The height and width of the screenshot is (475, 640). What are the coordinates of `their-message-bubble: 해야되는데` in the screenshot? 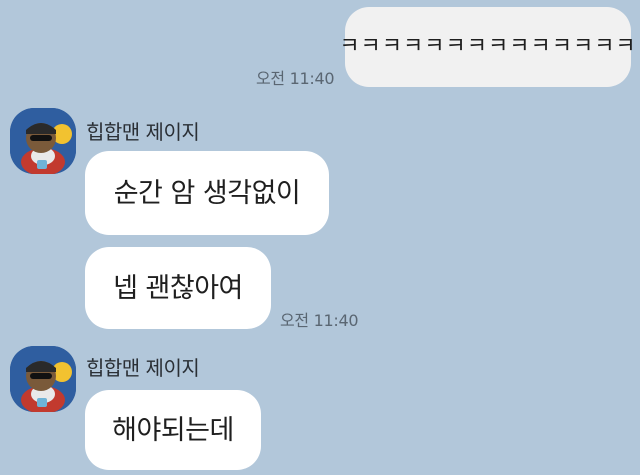 It's located at (173, 430).